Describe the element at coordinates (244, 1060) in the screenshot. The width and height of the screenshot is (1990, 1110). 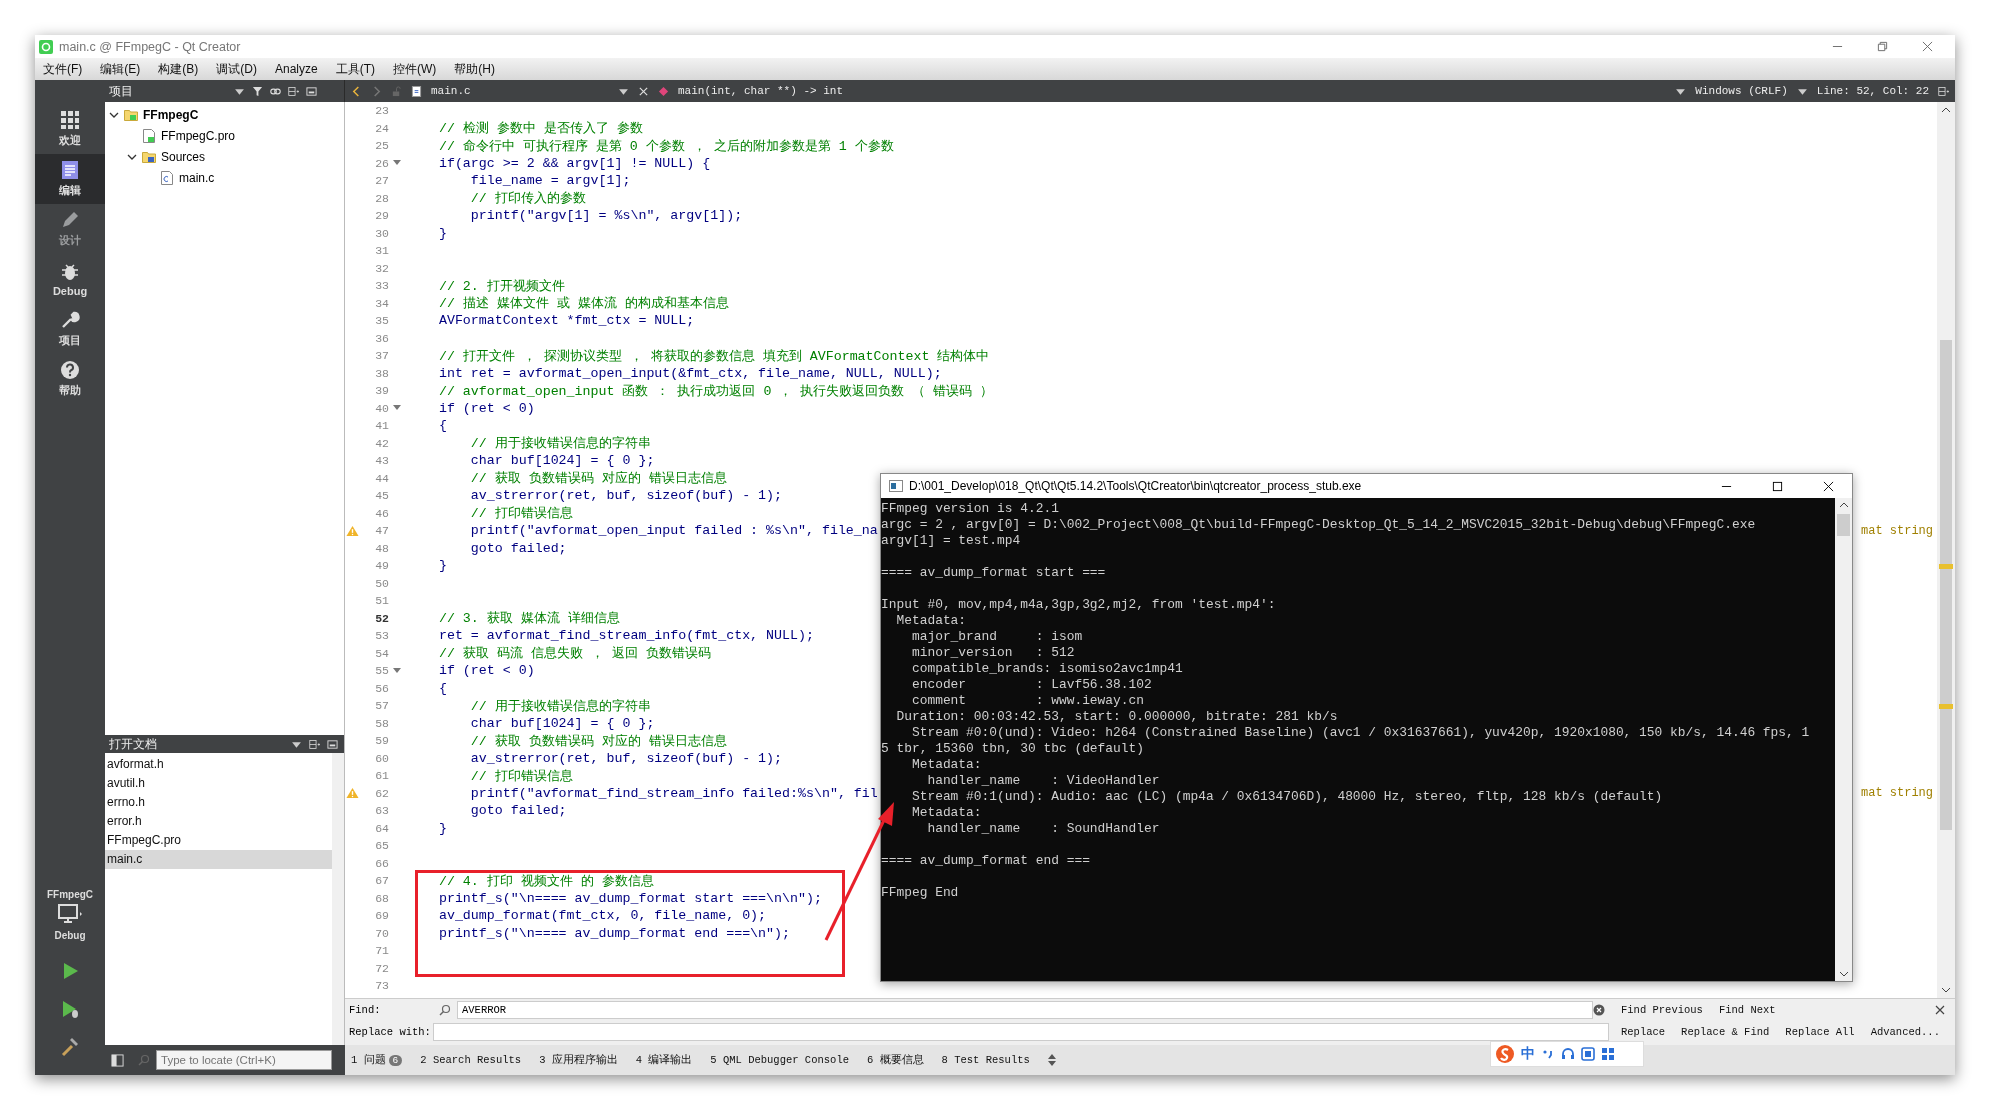
I see `locate-field: Type to locate (Ctrl+K)` at that location.